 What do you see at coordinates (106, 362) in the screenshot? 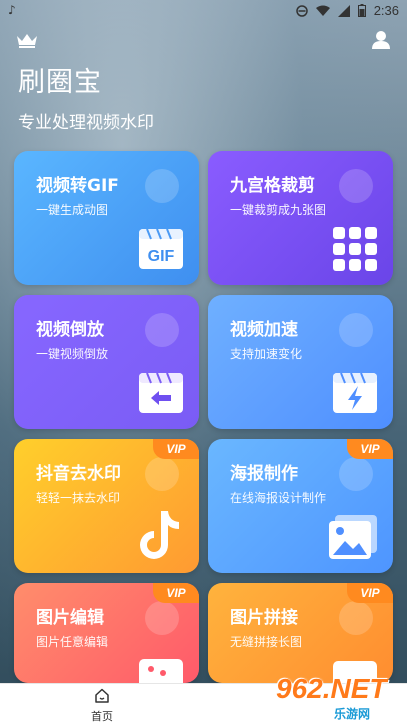
I see `card-video-reverse: 视频倒放 一键视频倒放` at bounding box center [106, 362].